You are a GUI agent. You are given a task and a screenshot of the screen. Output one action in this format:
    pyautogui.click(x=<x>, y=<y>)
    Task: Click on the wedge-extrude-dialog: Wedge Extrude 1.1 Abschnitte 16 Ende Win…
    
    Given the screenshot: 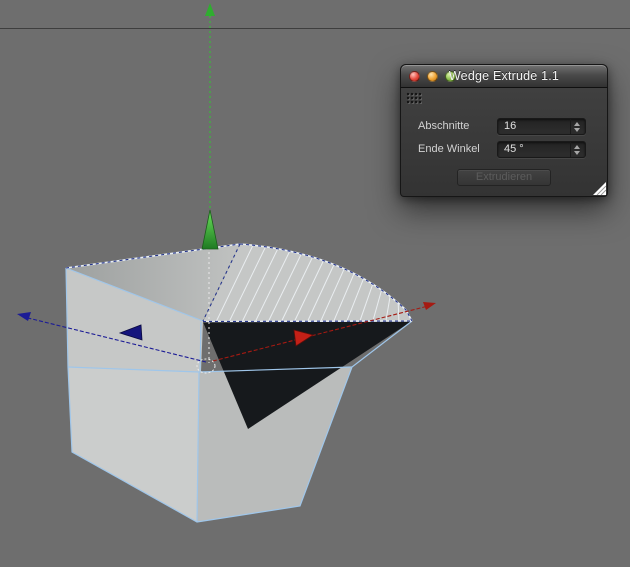 What is the action you would take?
    pyautogui.click(x=504, y=130)
    